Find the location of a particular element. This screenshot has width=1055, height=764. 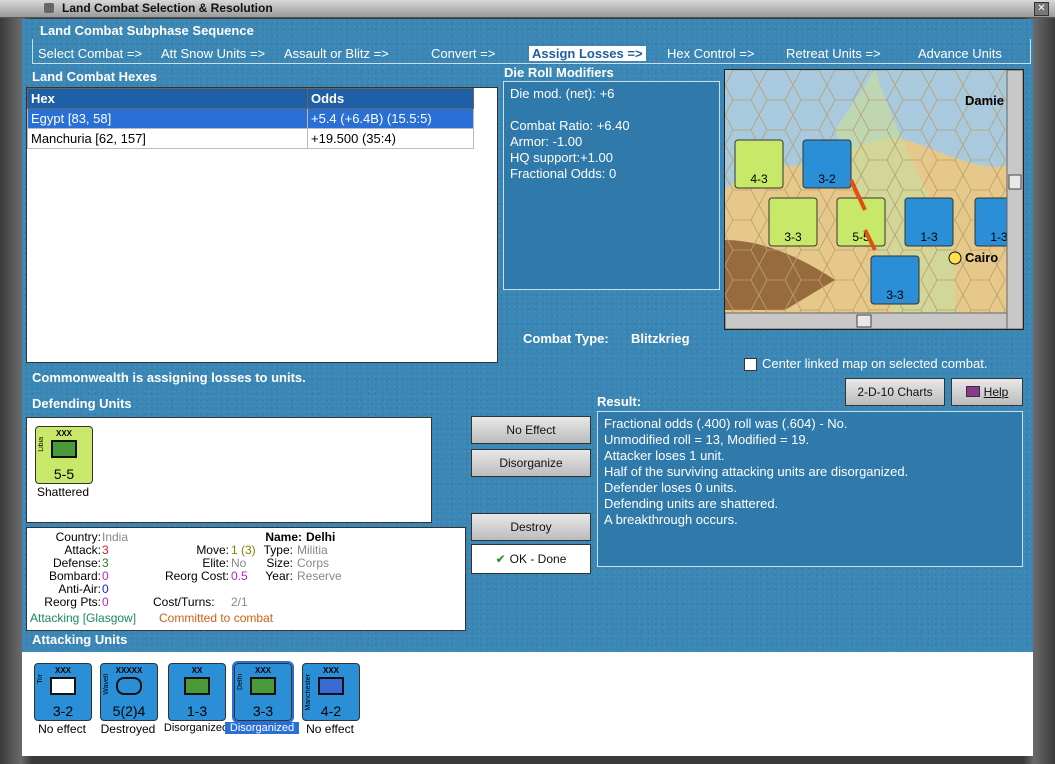

country-value: India is located at coordinates (115, 537).